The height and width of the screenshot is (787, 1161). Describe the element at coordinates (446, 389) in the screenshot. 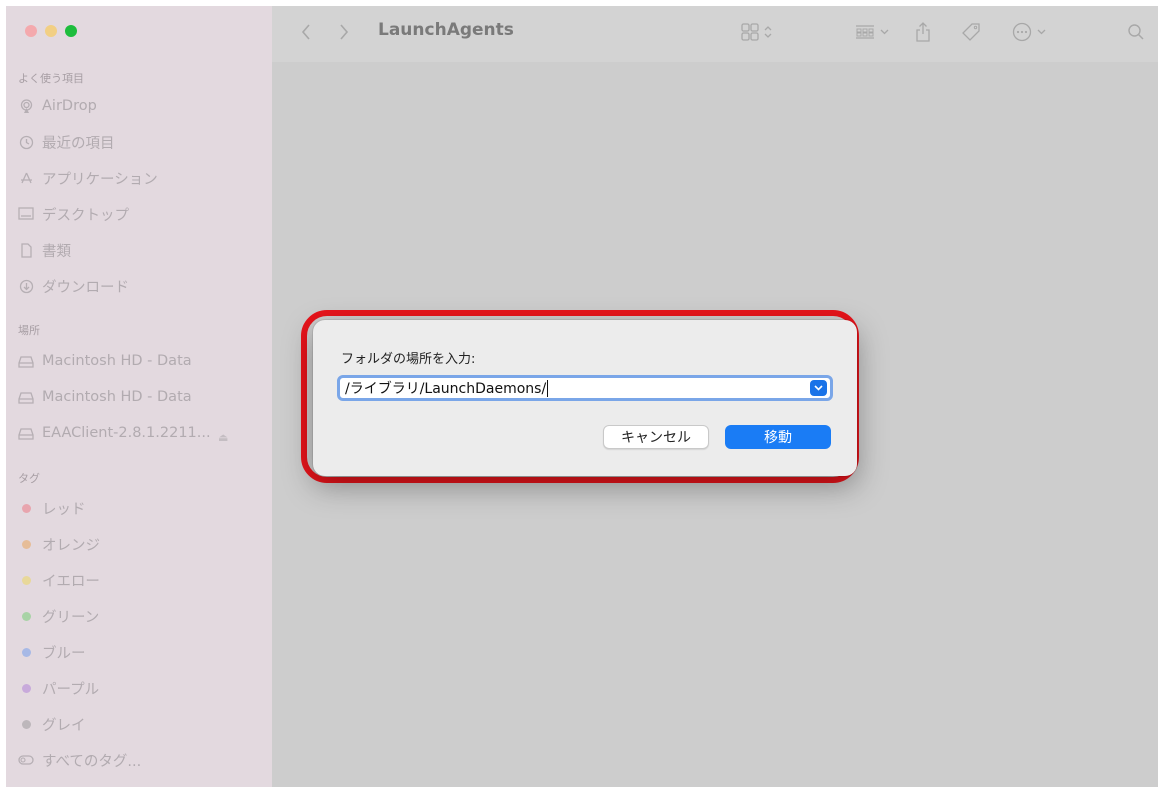

I see `folder-path-value: /ライブラリ/LaunchDaemons/` at that location.